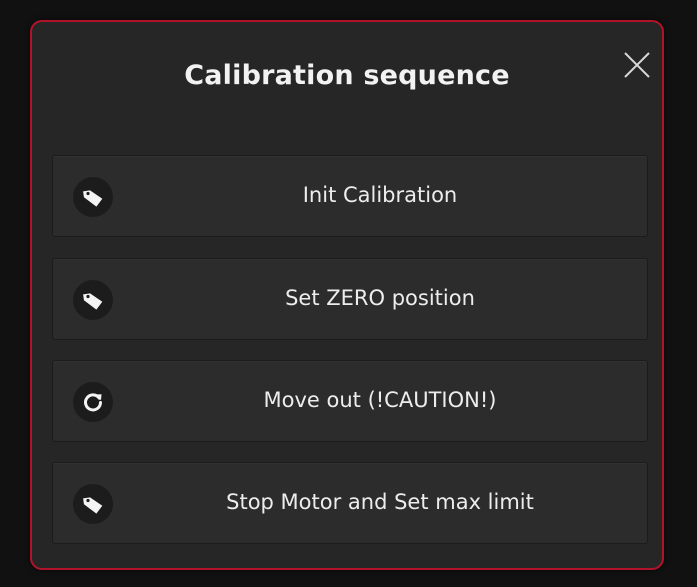 The height and width of the screenshot is (587, 697). I want to click on move-out-button: Move out (!CAUTION!), so click(350, 401).